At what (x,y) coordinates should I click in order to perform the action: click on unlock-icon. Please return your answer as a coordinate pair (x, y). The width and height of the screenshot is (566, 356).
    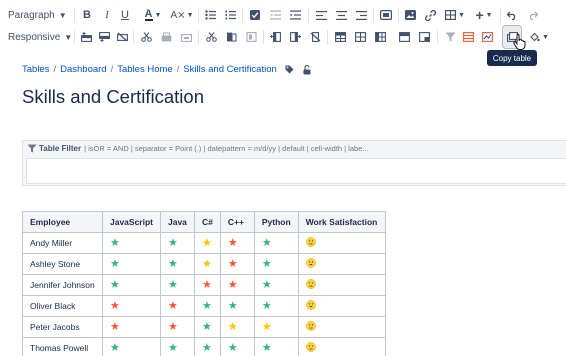
    Looking at the image, I should click on (307, 69).